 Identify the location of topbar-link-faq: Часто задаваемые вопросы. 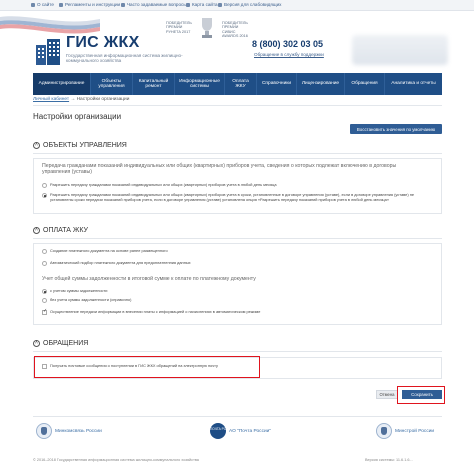
(154, 4).